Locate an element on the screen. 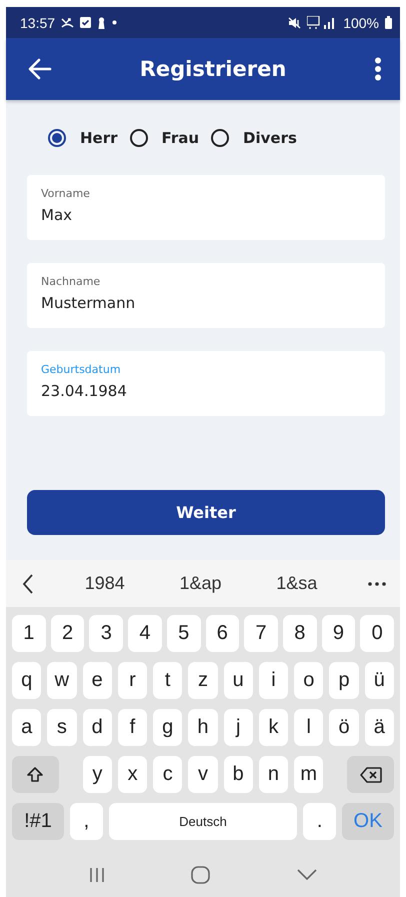  key: l is located at coordinates (309, 727).